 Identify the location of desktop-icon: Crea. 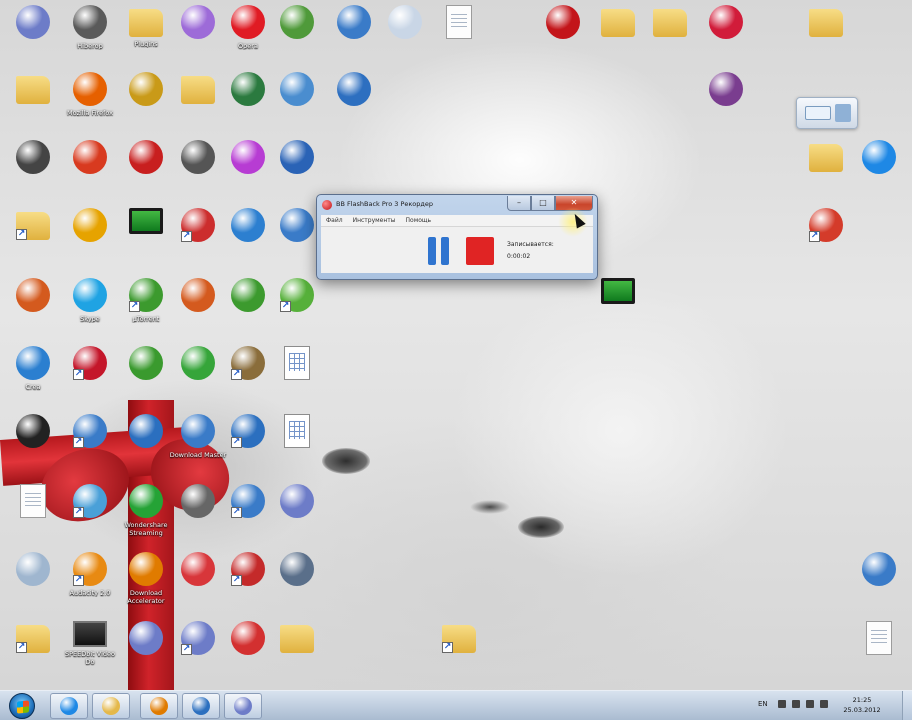
(33, 378).